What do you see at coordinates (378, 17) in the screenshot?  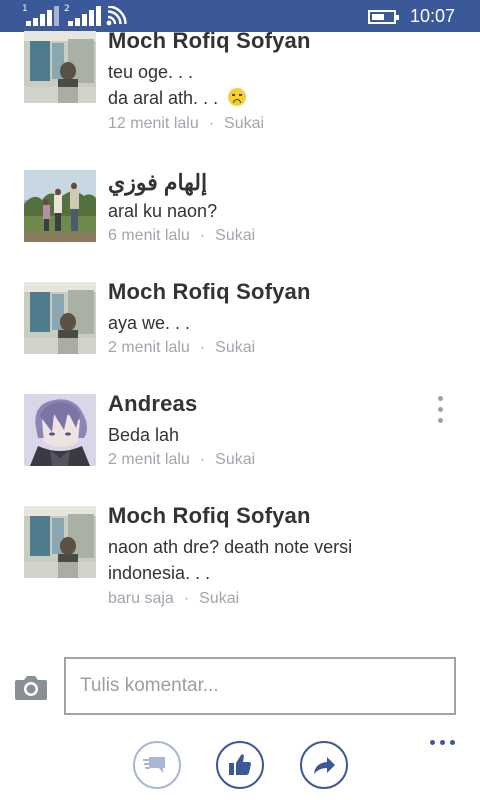 I see `battery-level-fill` at bounding box center [378, 17].